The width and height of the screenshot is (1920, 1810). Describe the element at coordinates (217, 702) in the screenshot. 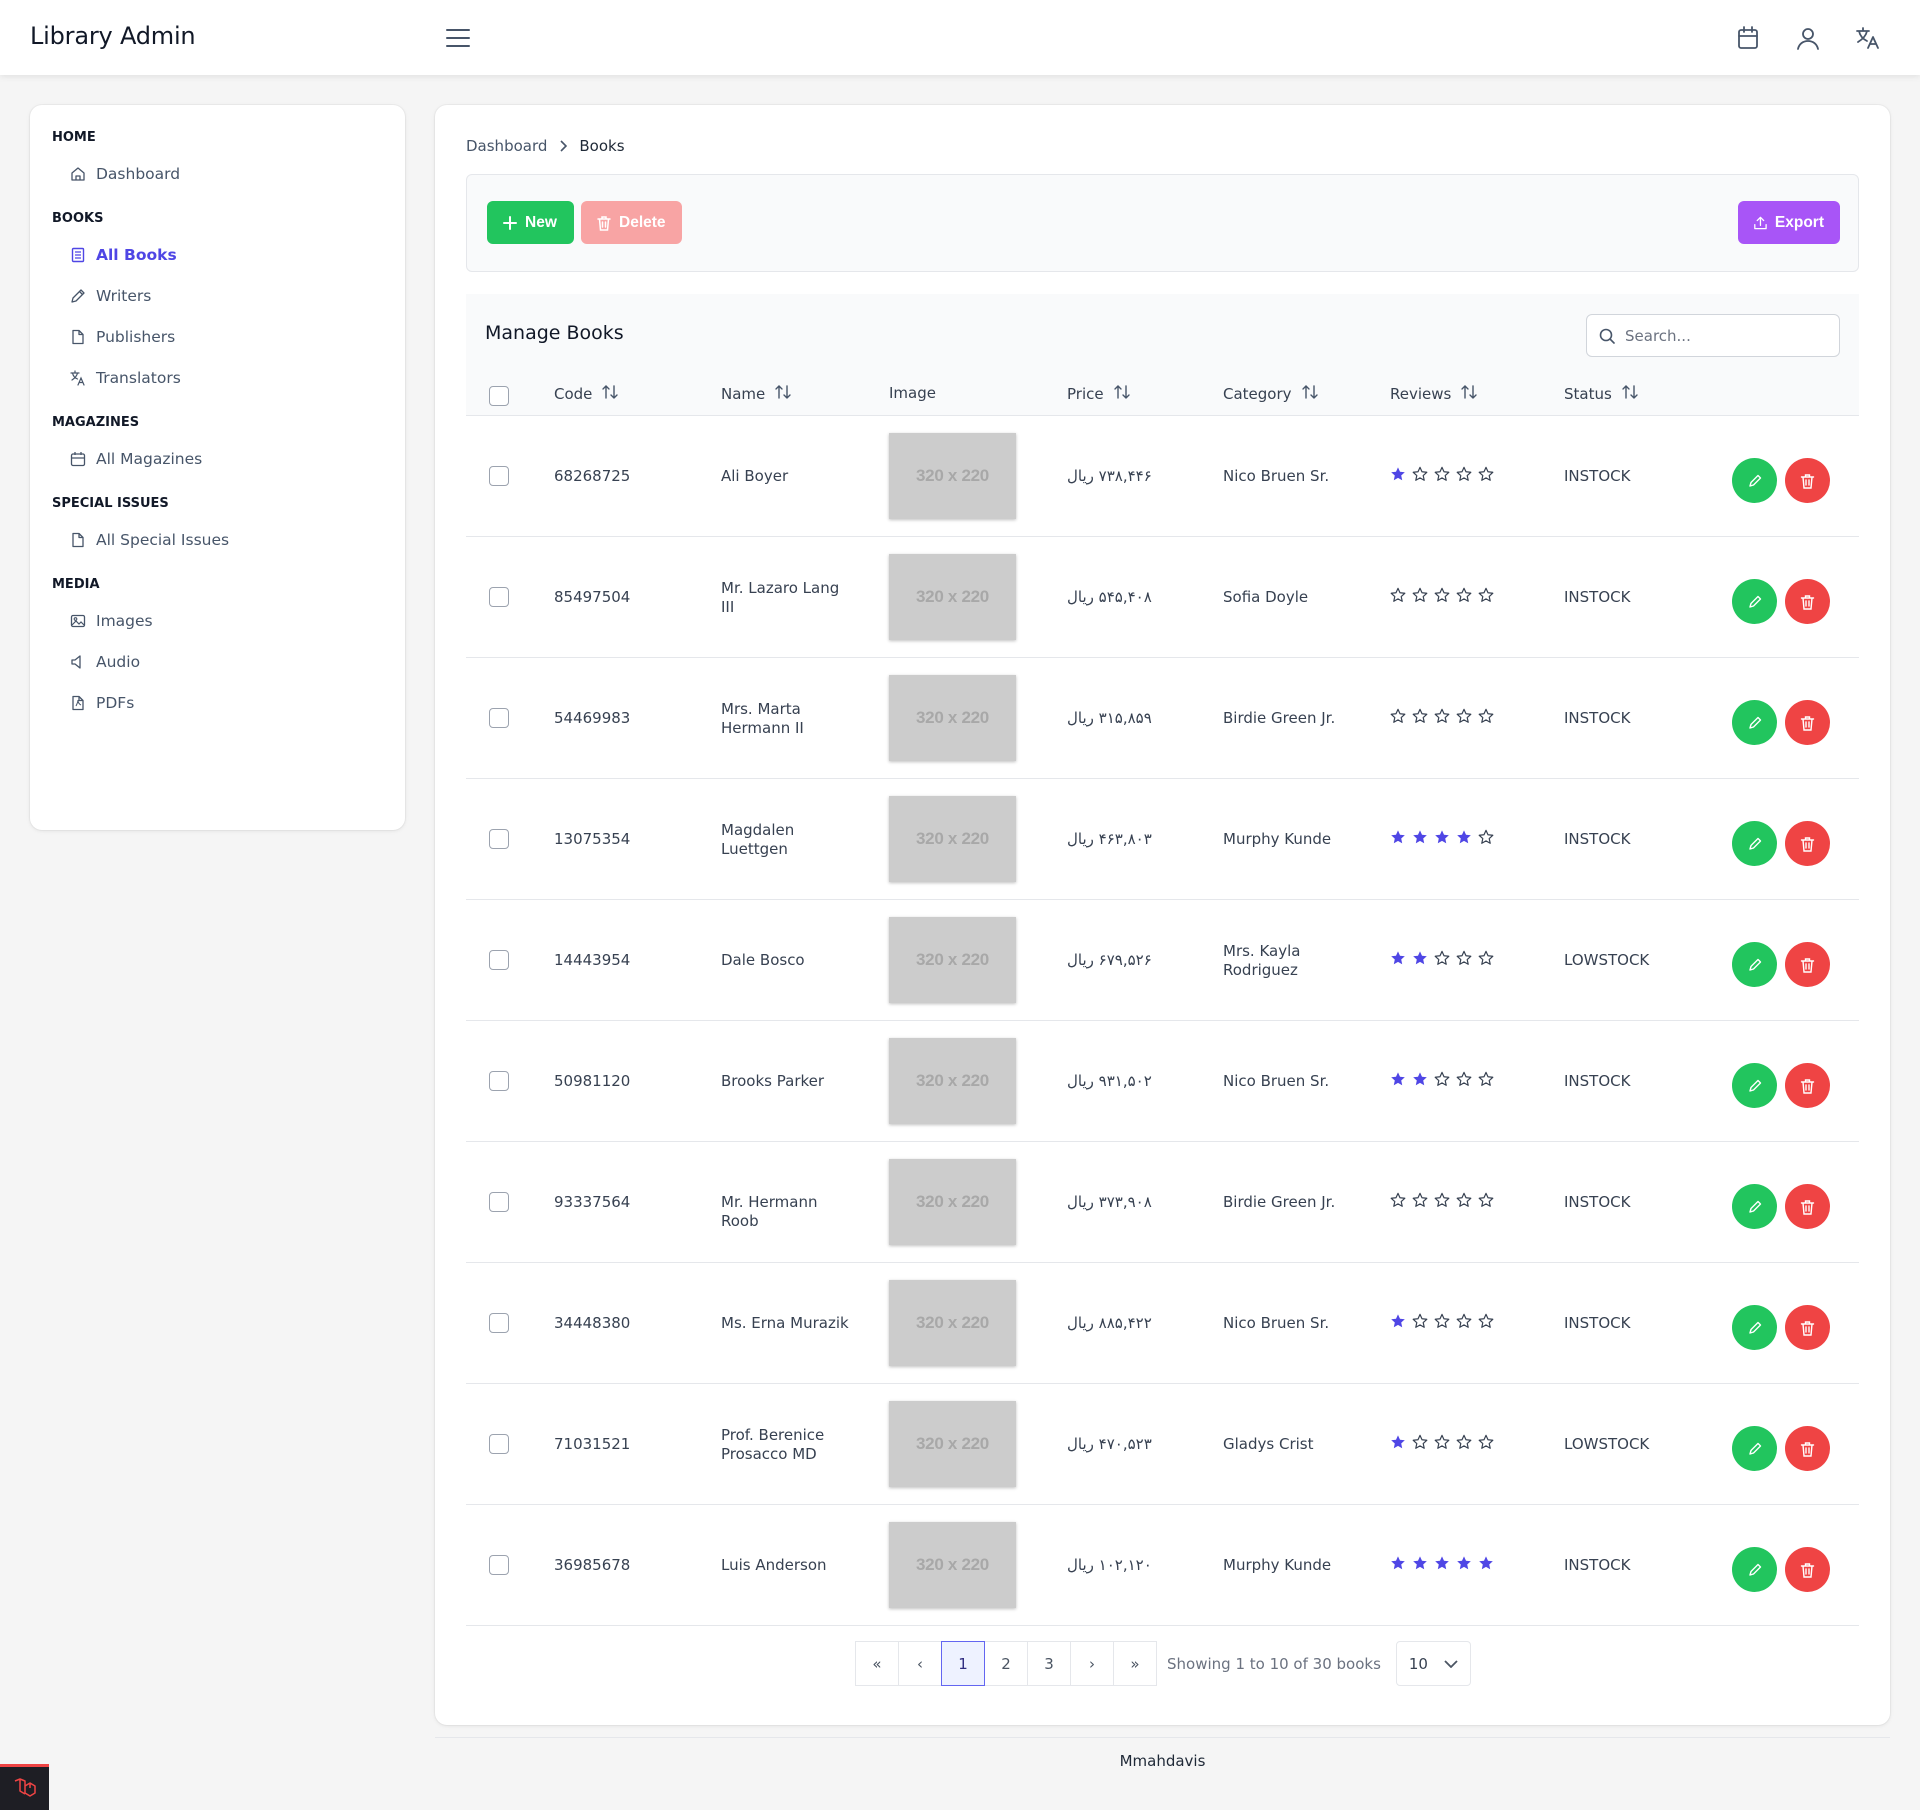

I see `sidebar-item-pdfs: PDFs` at that location.